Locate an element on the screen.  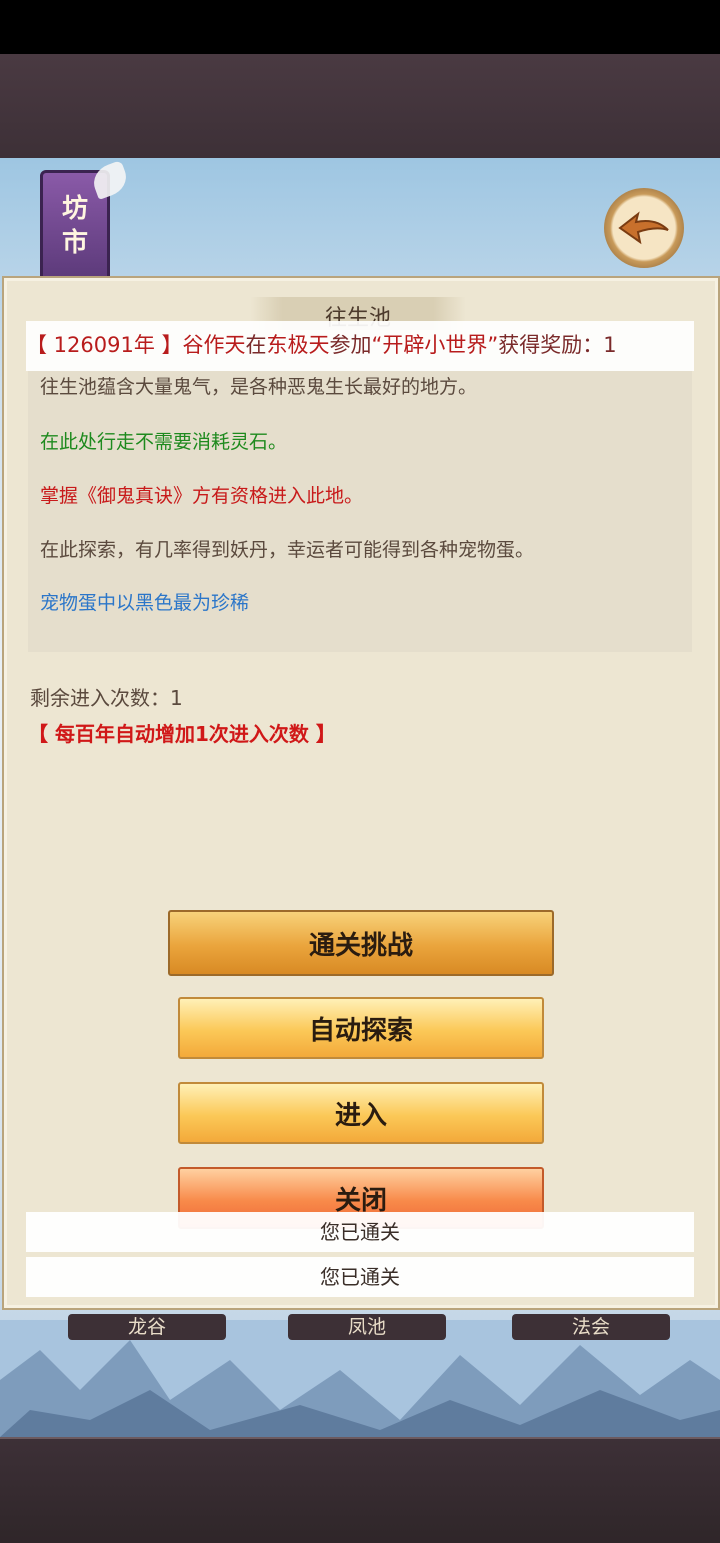
shop-sign-button: 坊 市 is located at coordinates (86, 221).